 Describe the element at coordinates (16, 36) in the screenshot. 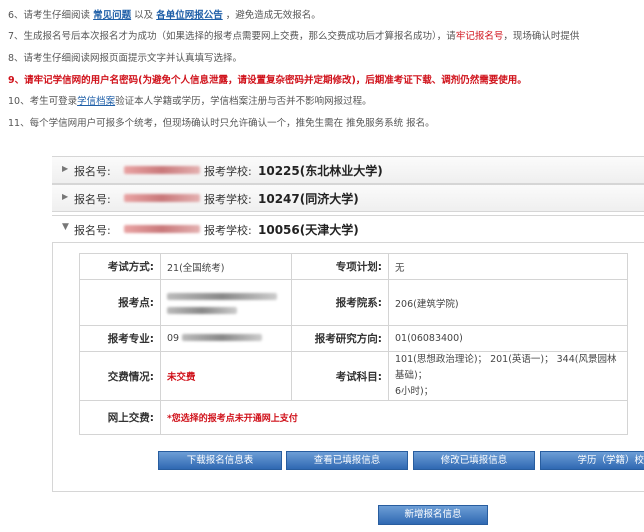

I see `note-number: 7、` at that location.